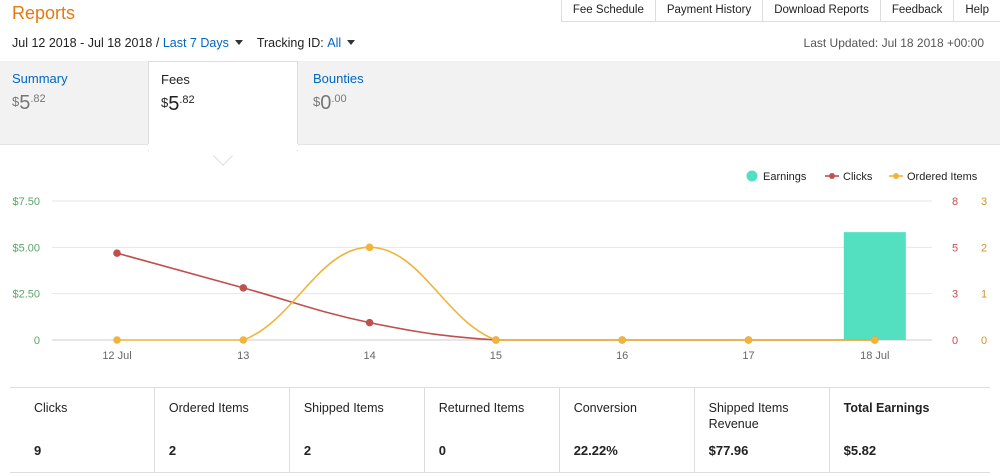 The width and height of the screenshot is (1000, 476). What do you see at coordinates (748, 416) in the screenshot?
I see `metric-label: Shipped Items Revenue` at bounding box center [748, 416].